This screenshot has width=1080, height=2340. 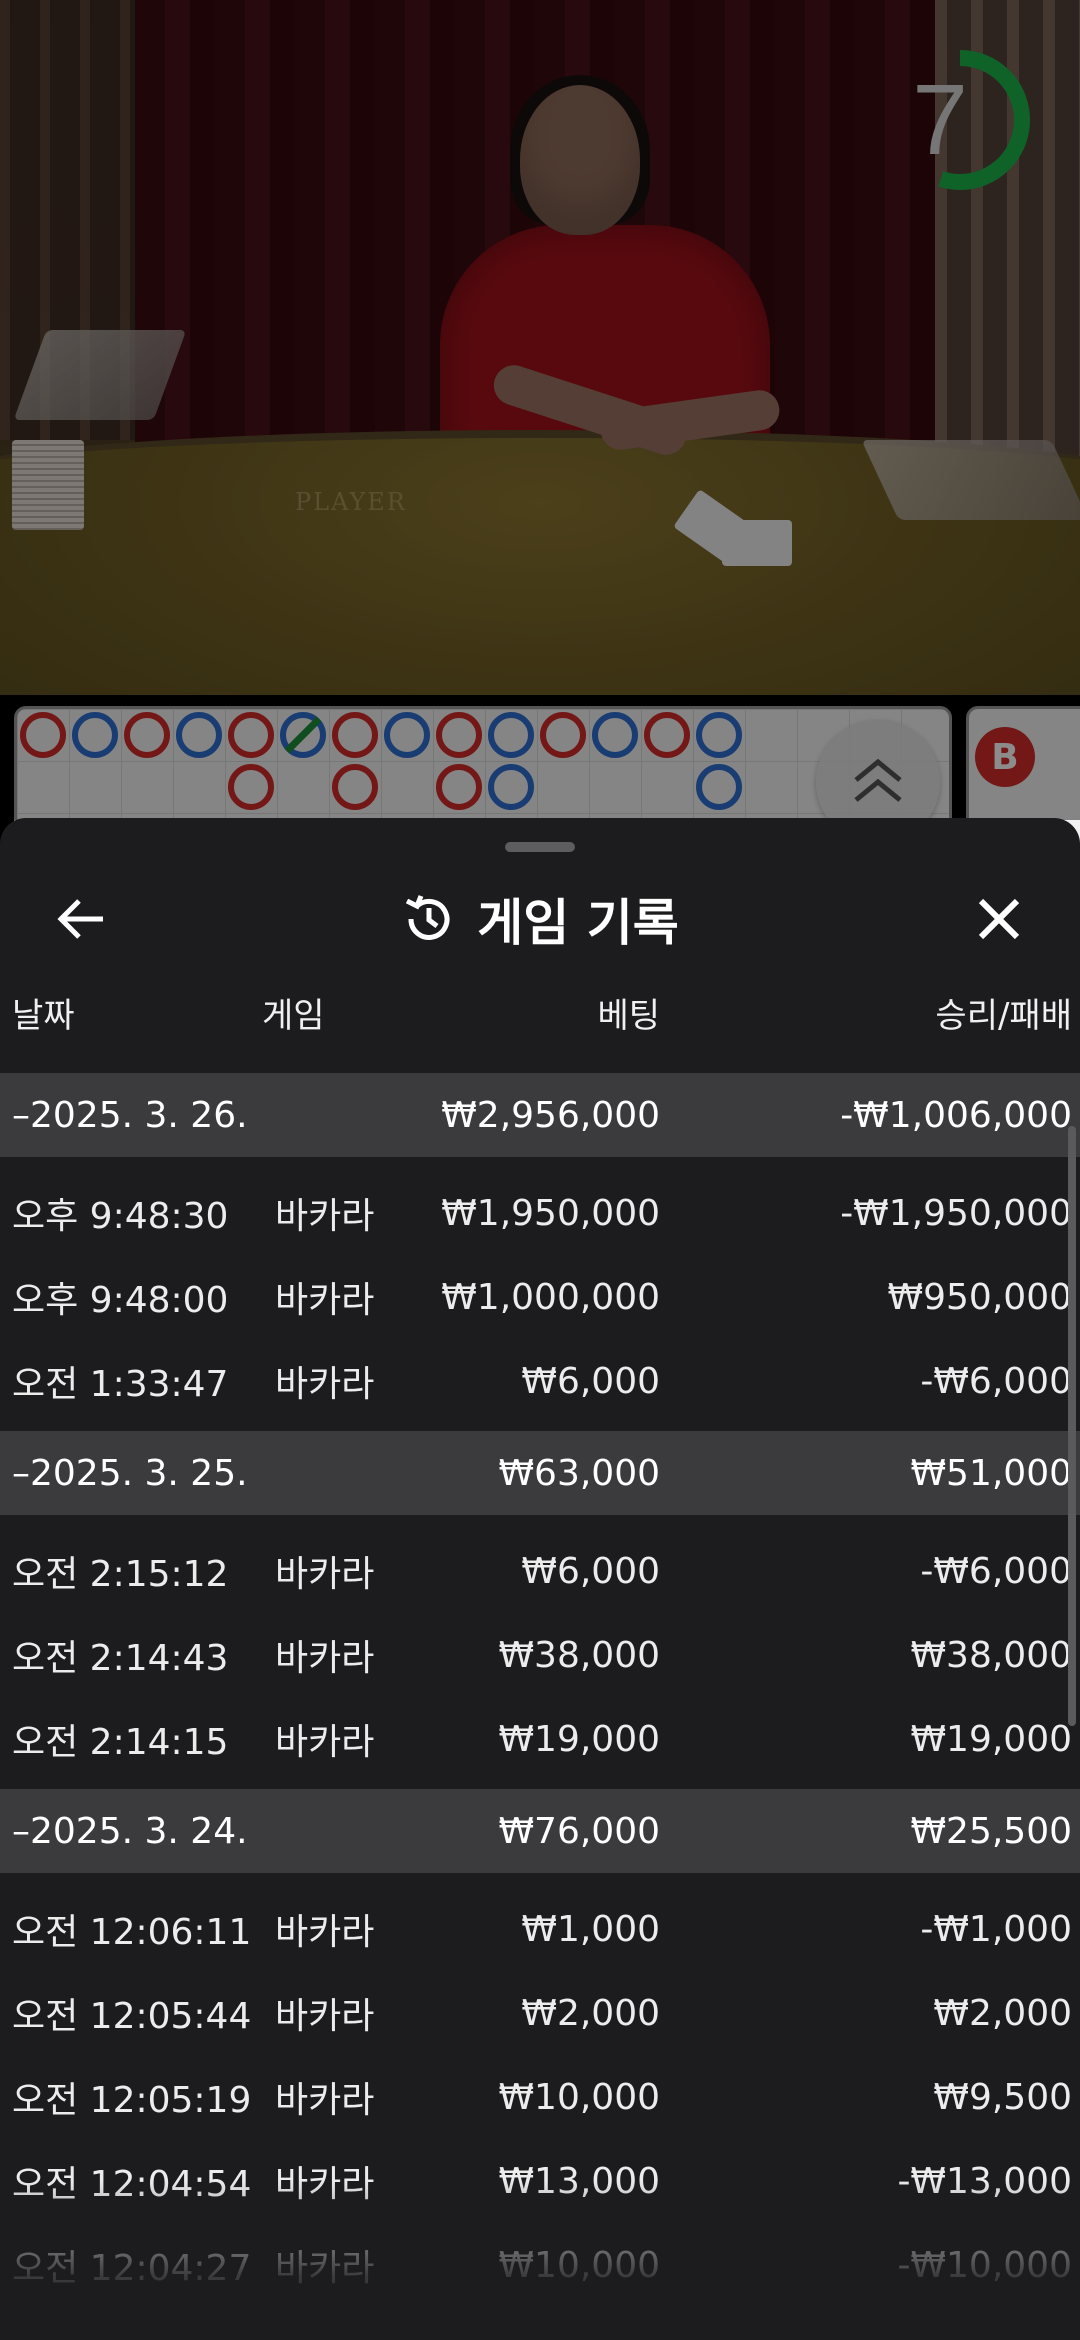 What do you see at coordinates (120, 1300) in the screenshot?
I see `row-time: 오후 9:48:00` at bounding box center [120, 1300].